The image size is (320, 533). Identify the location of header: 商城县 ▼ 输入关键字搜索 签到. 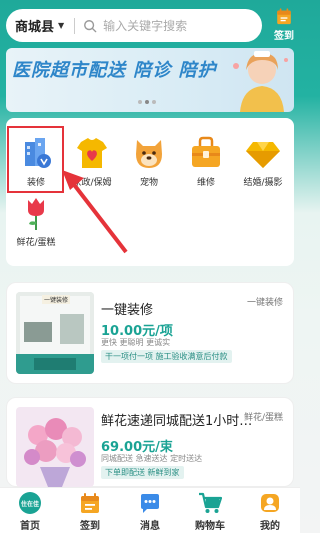
(150, 25).